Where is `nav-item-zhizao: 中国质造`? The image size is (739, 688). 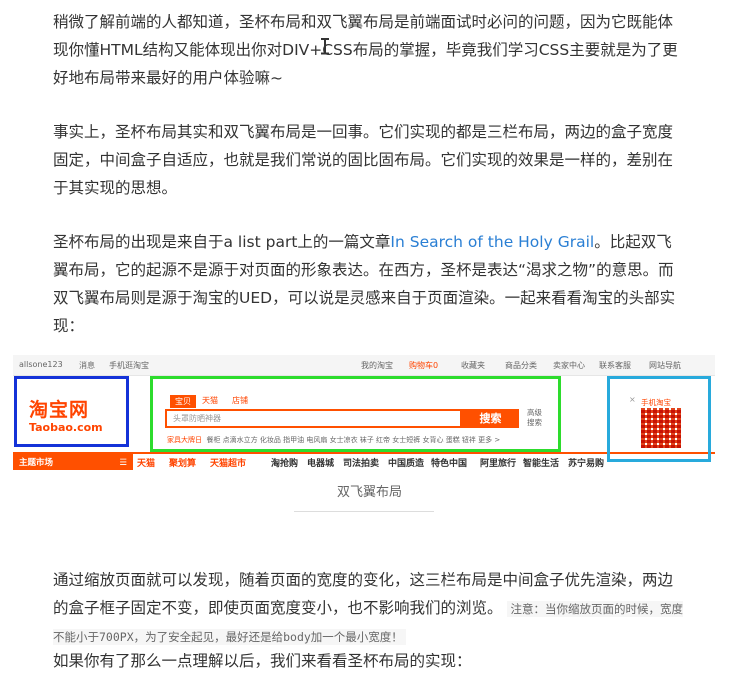
nav-item-zhizao: 中国质造 is located at coordinates (406, 464).